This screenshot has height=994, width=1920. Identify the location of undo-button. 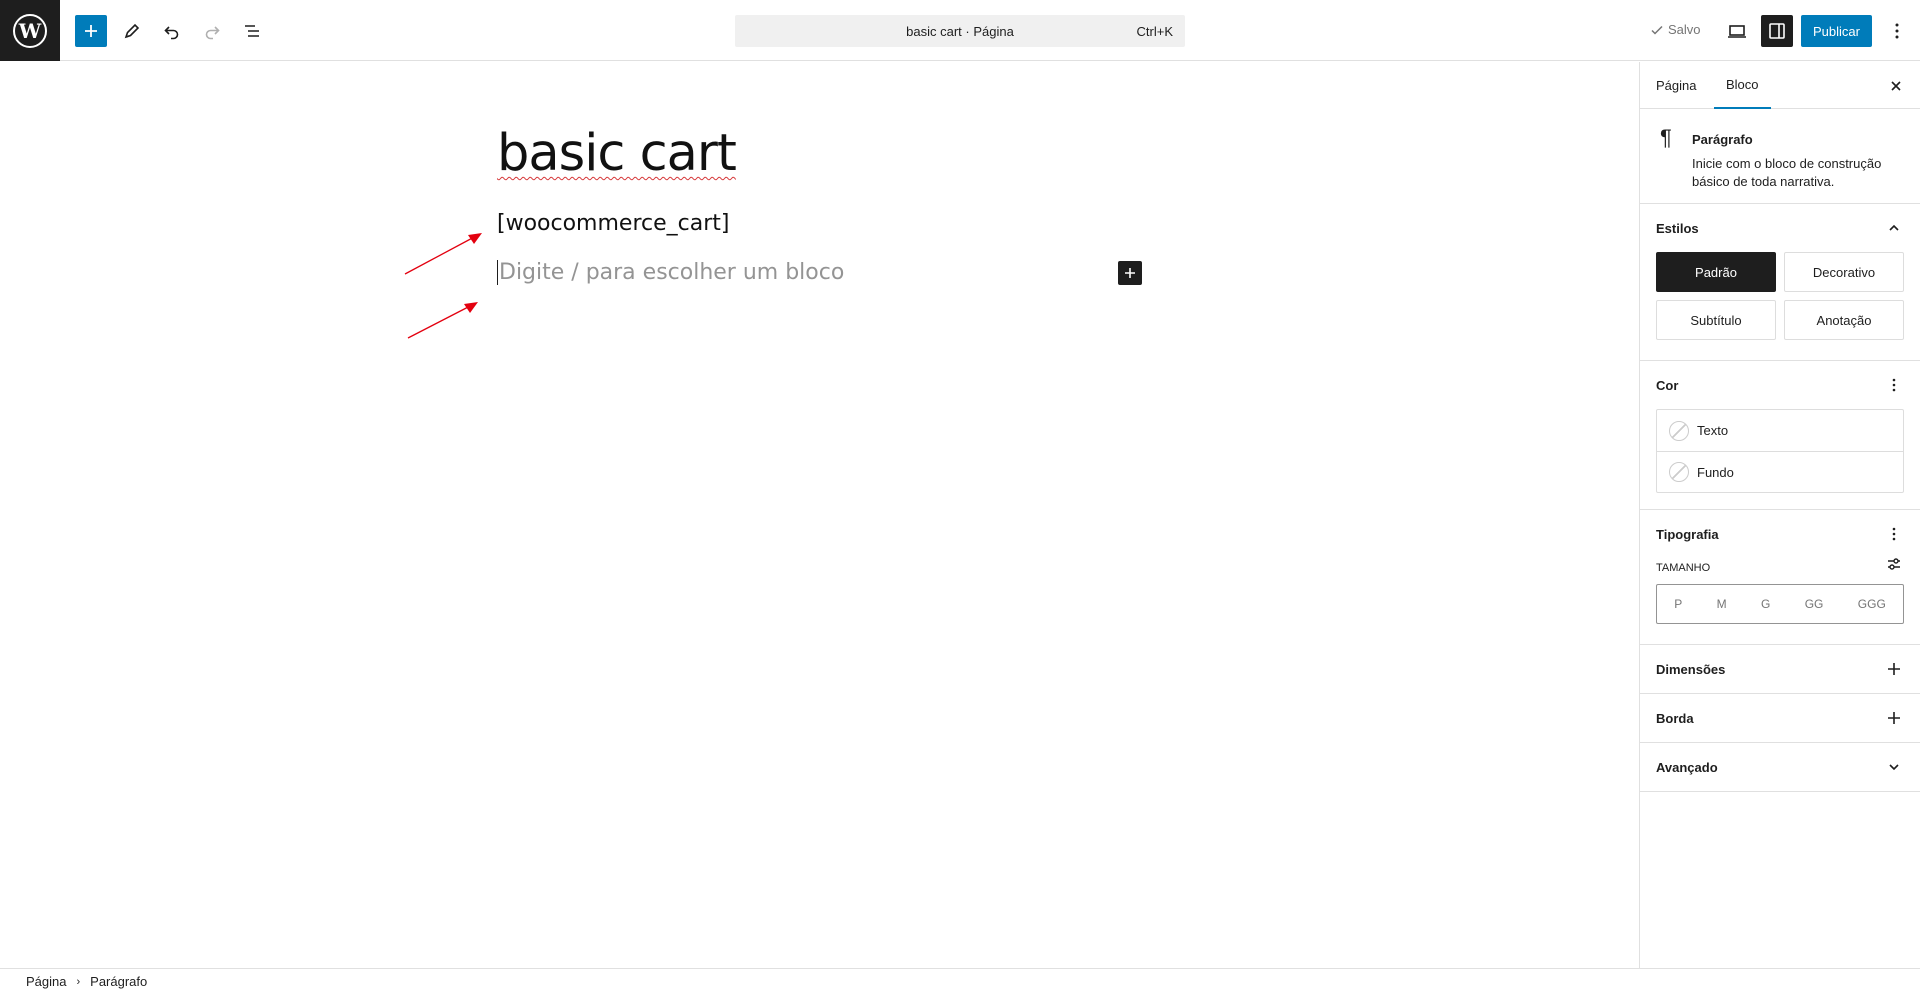
(172, 31).